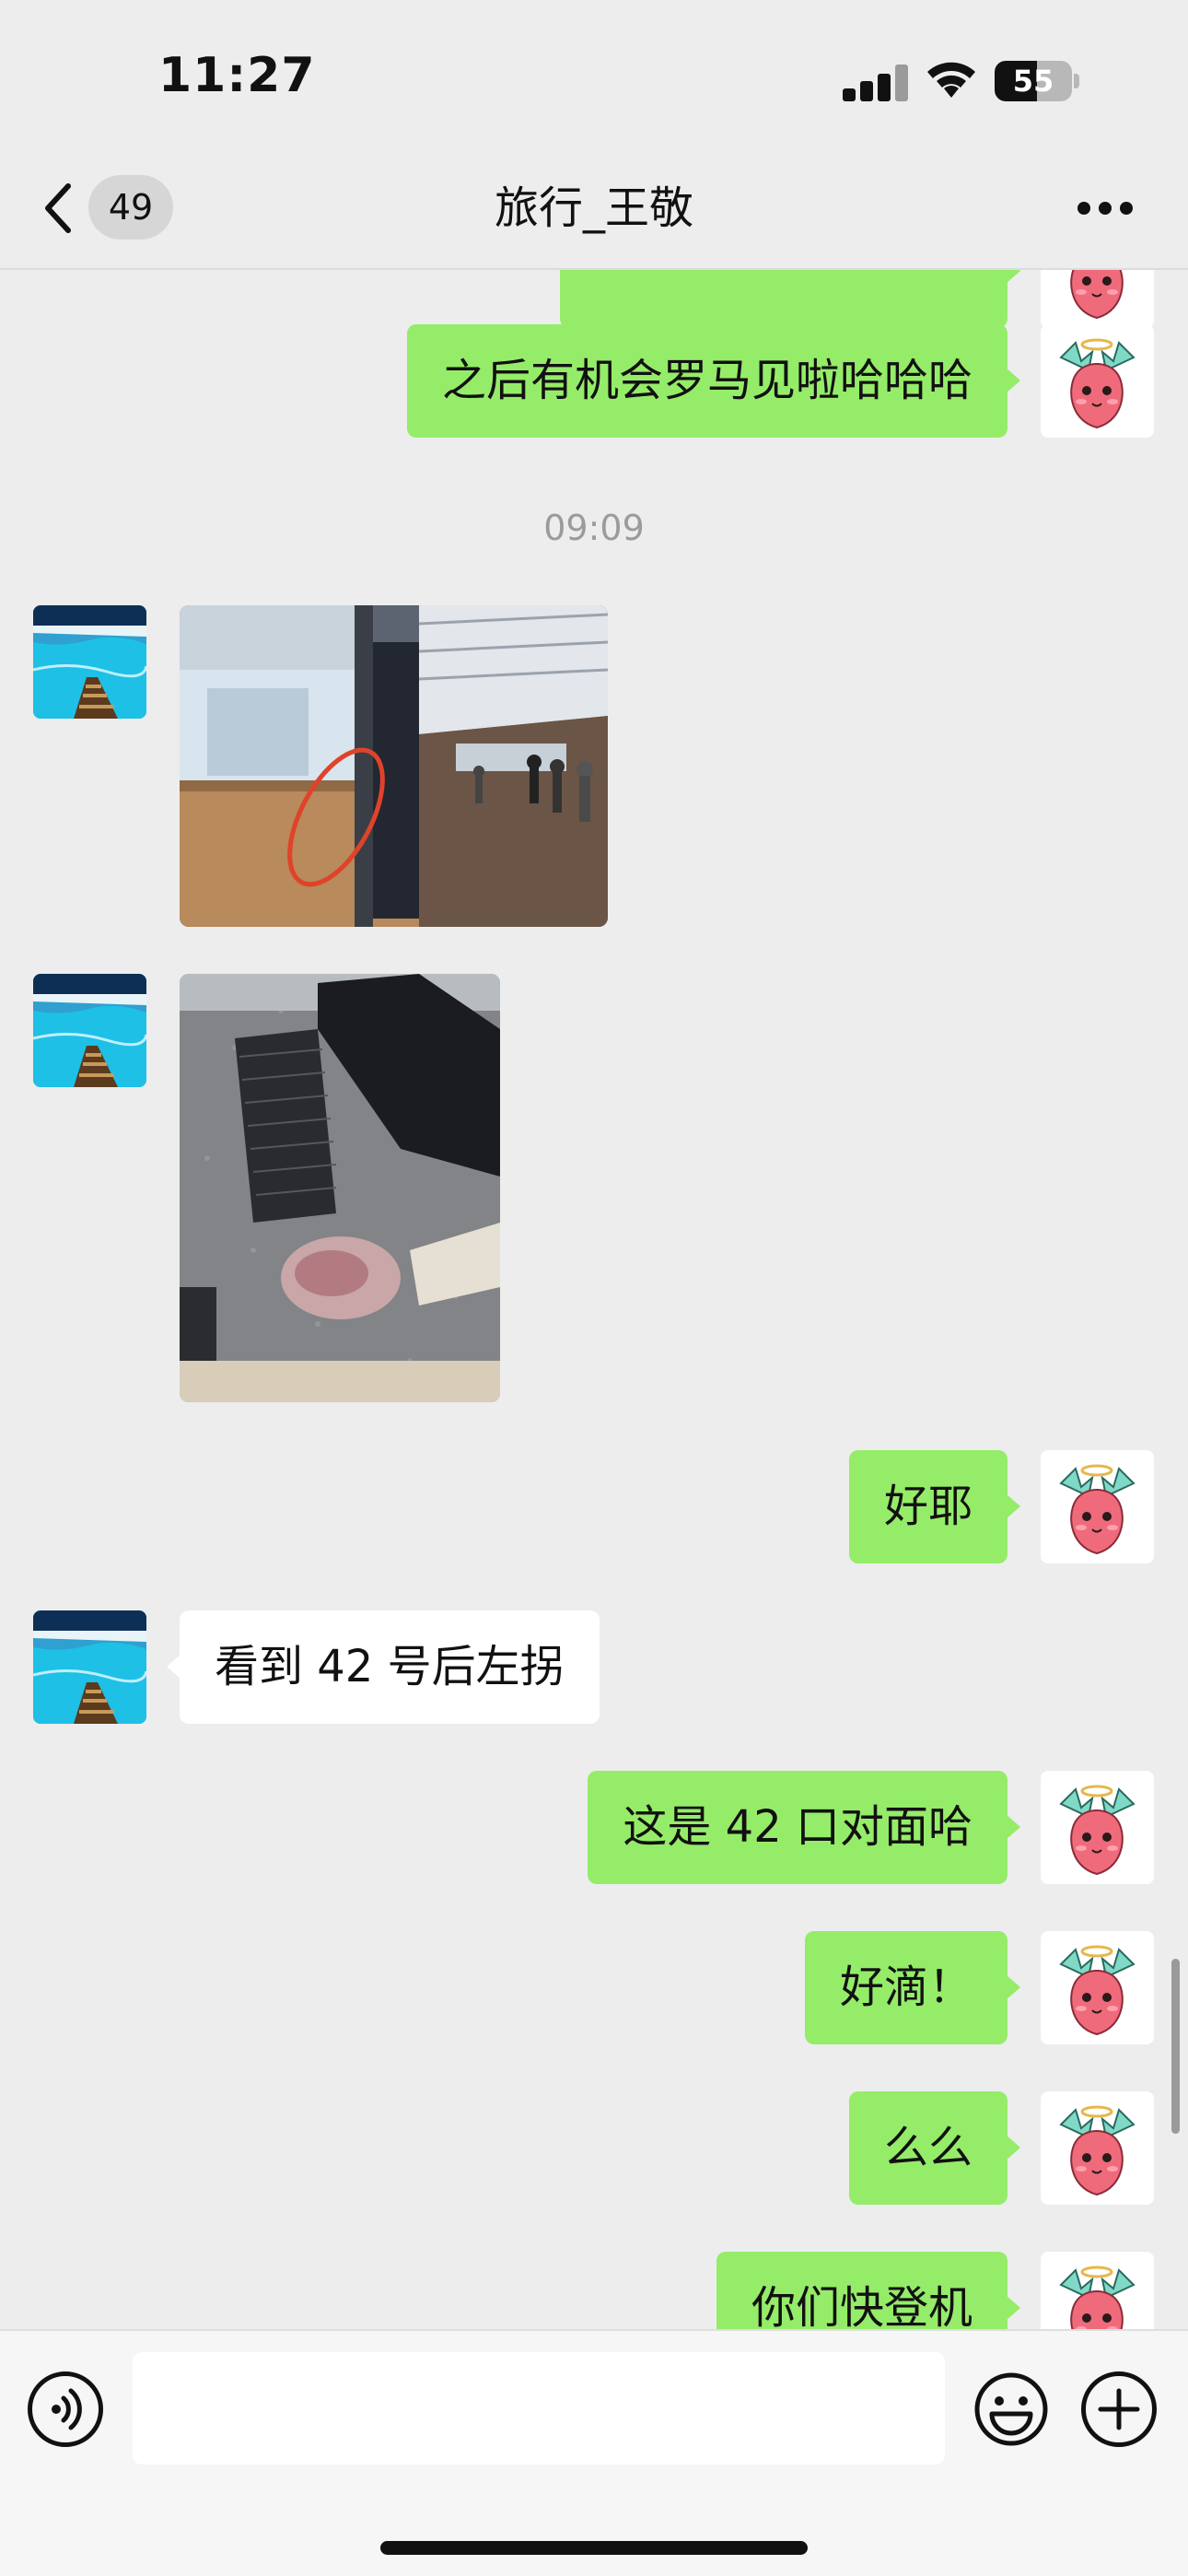 The height and width of the screenshot is (2576, 1188). I want to click on chat-header: 49 旅行_王敬, so click(594, 208).